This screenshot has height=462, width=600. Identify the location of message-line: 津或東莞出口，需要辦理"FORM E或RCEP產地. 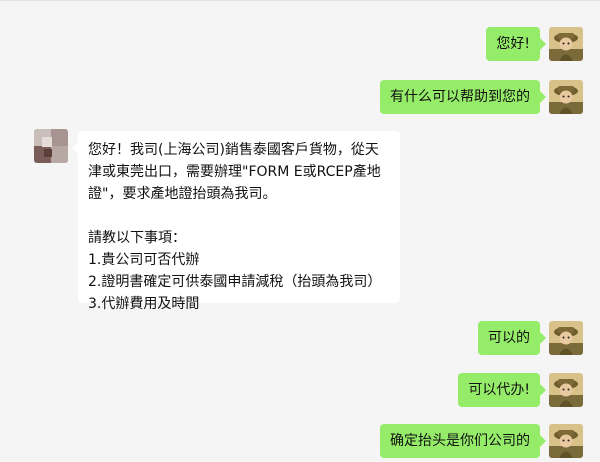
(234, 172).